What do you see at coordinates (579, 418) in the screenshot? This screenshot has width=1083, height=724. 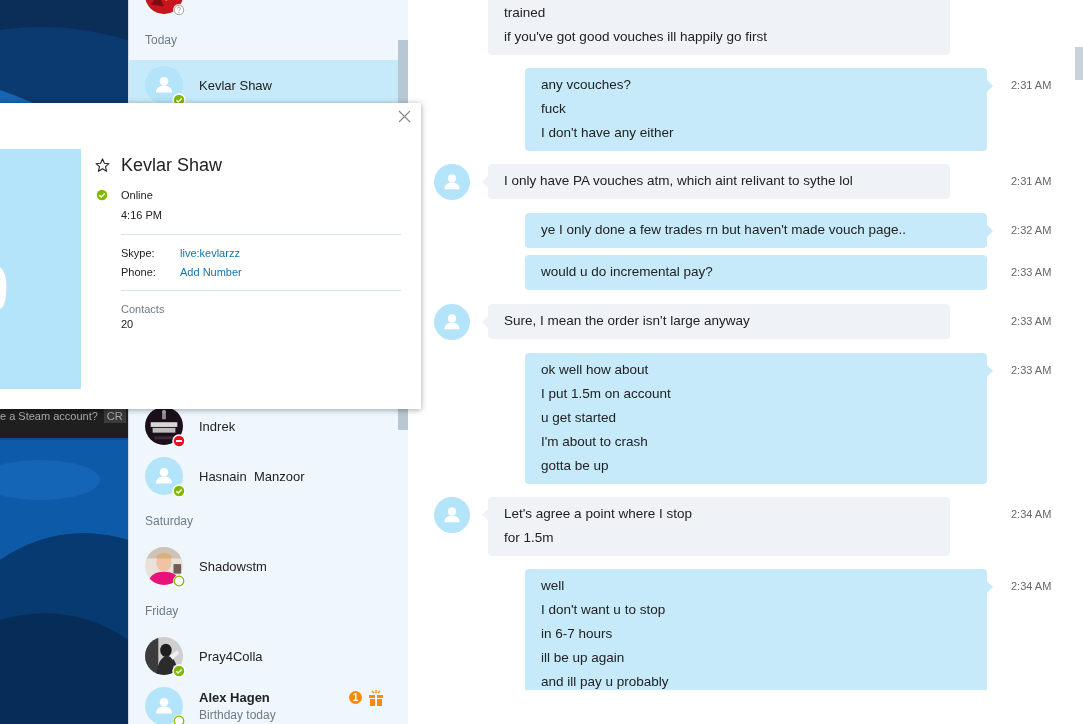 I see `message-text: u get started` at bounding box center [579, 418].